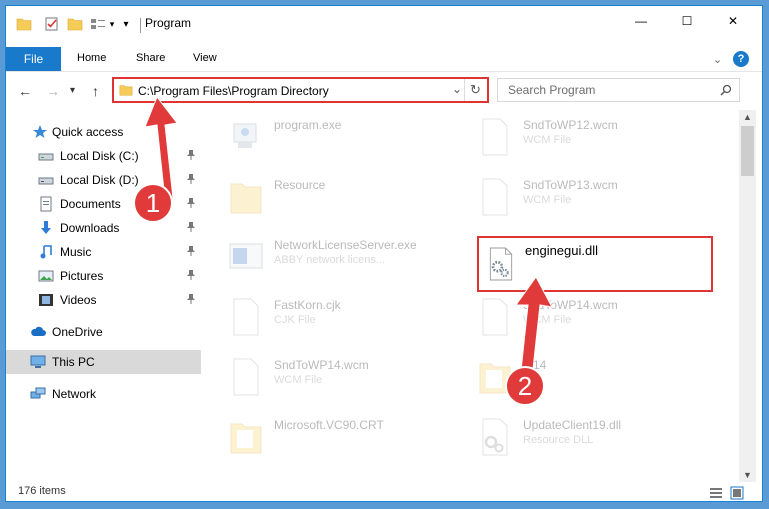 The image size is (769, 509). Describe the element at coordinates (90, 204) in the screenshot. I see `sidebar-item-label: Documents` at that location.